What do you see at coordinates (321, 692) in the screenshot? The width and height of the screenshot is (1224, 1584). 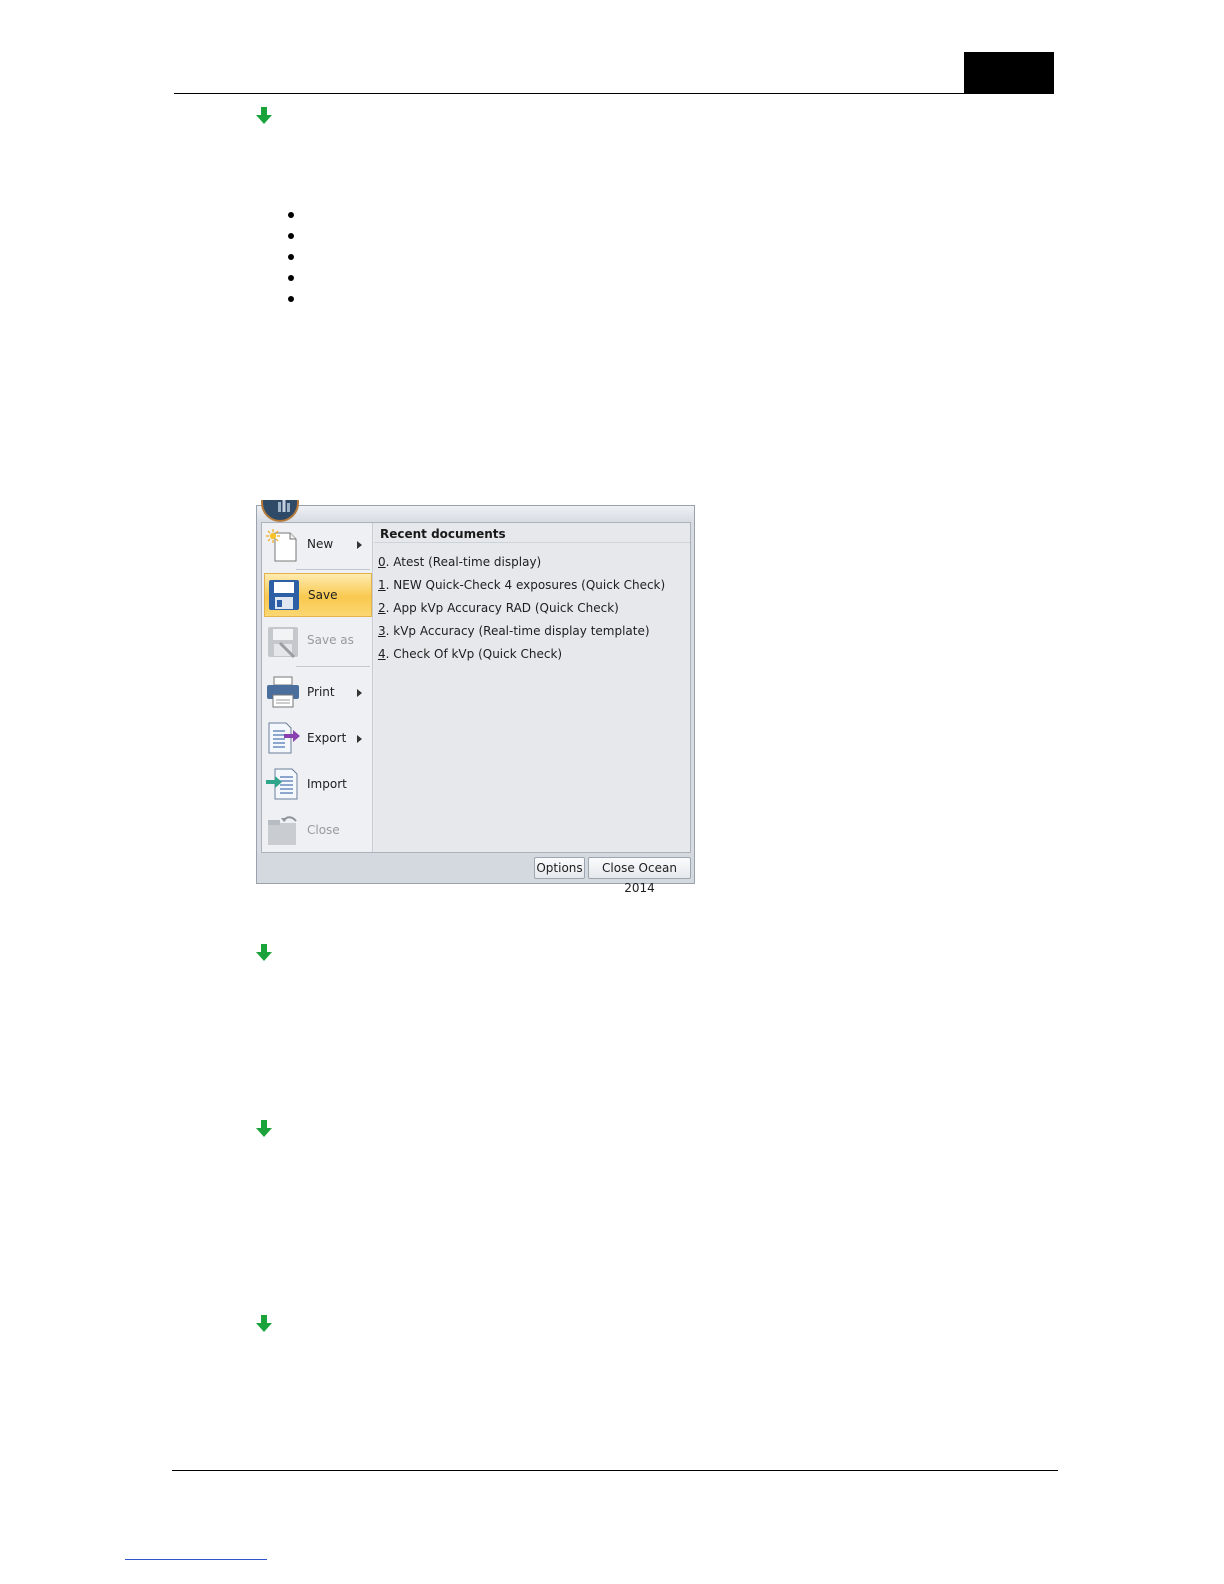 I see `menu-item-label: Print` at bounding box center [321, 692].